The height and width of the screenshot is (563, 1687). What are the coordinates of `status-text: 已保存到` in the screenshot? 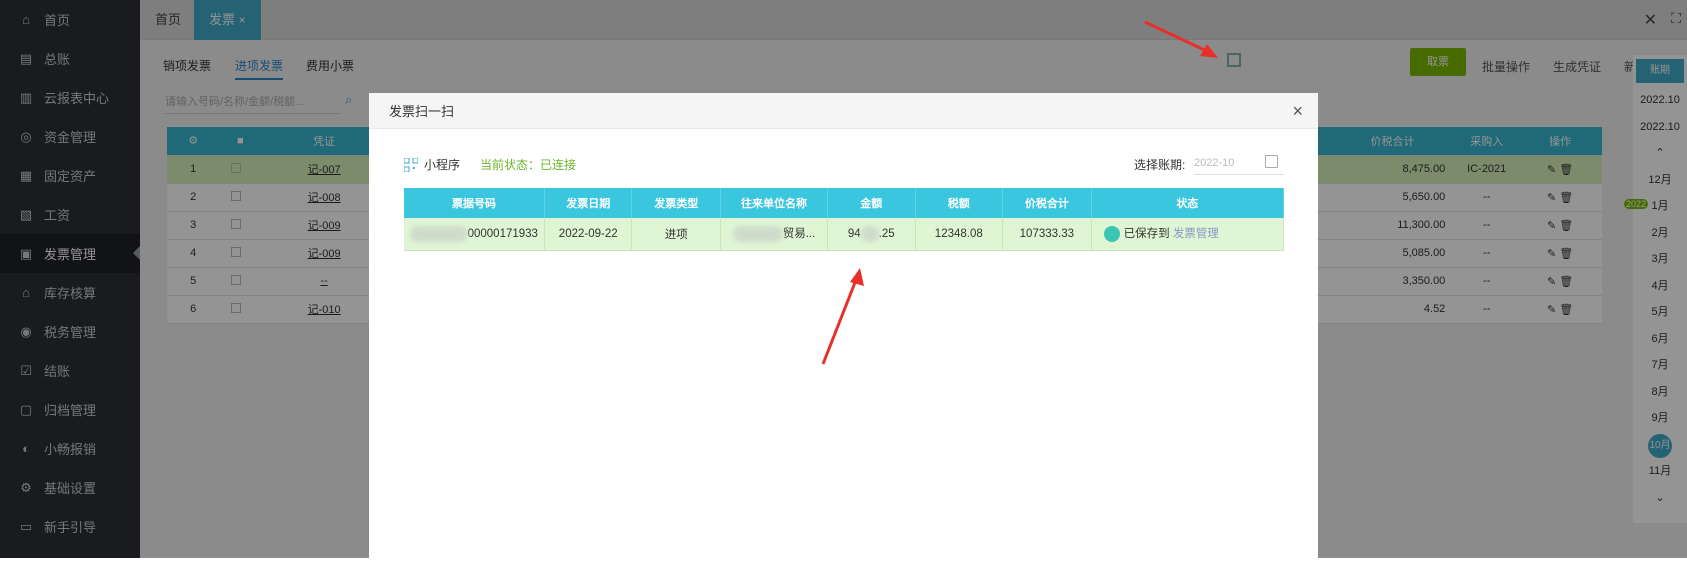 It's located at (1146, 234).